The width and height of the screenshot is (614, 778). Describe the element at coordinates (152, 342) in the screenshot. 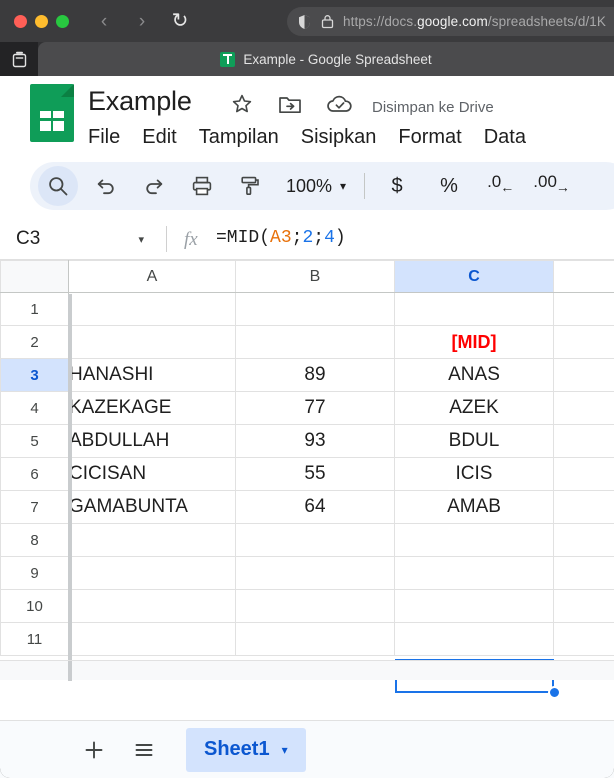

I see `cell-a2` at that location.